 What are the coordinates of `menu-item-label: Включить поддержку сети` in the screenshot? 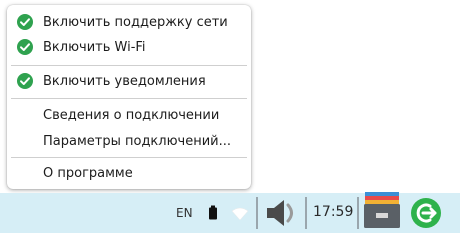 It's located at (135, 22).